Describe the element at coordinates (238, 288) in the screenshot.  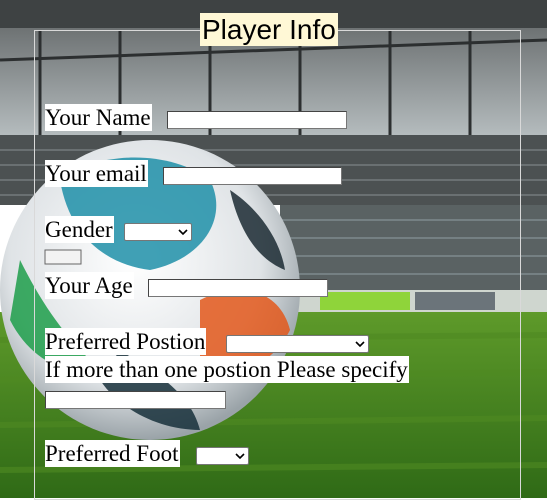
I see `age-input` at that location.